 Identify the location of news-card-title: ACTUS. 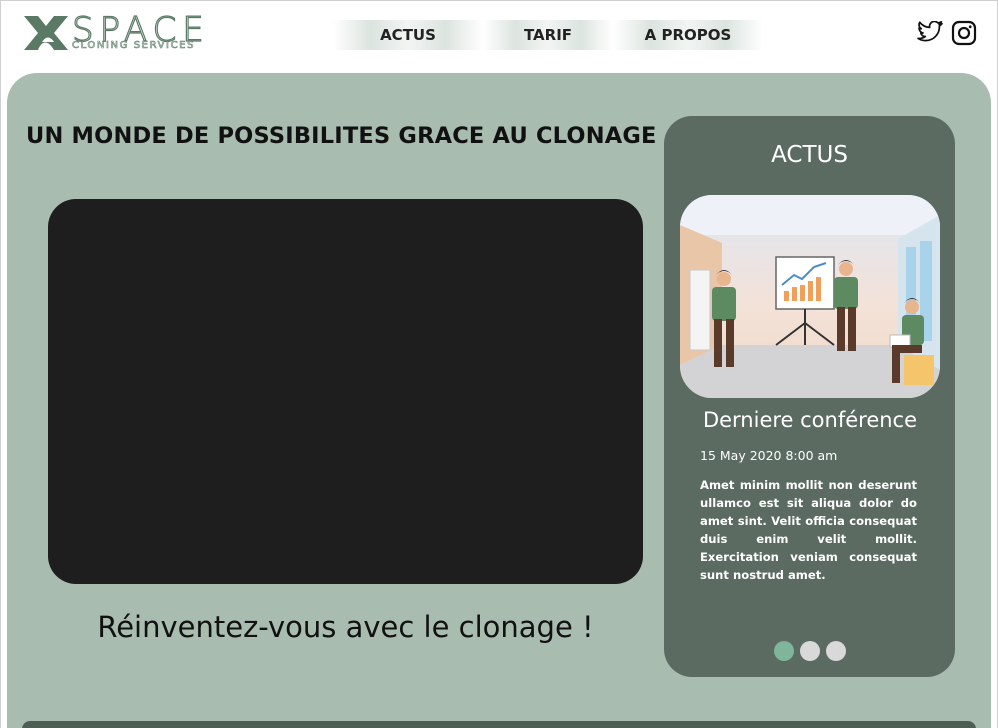
(809, 155).